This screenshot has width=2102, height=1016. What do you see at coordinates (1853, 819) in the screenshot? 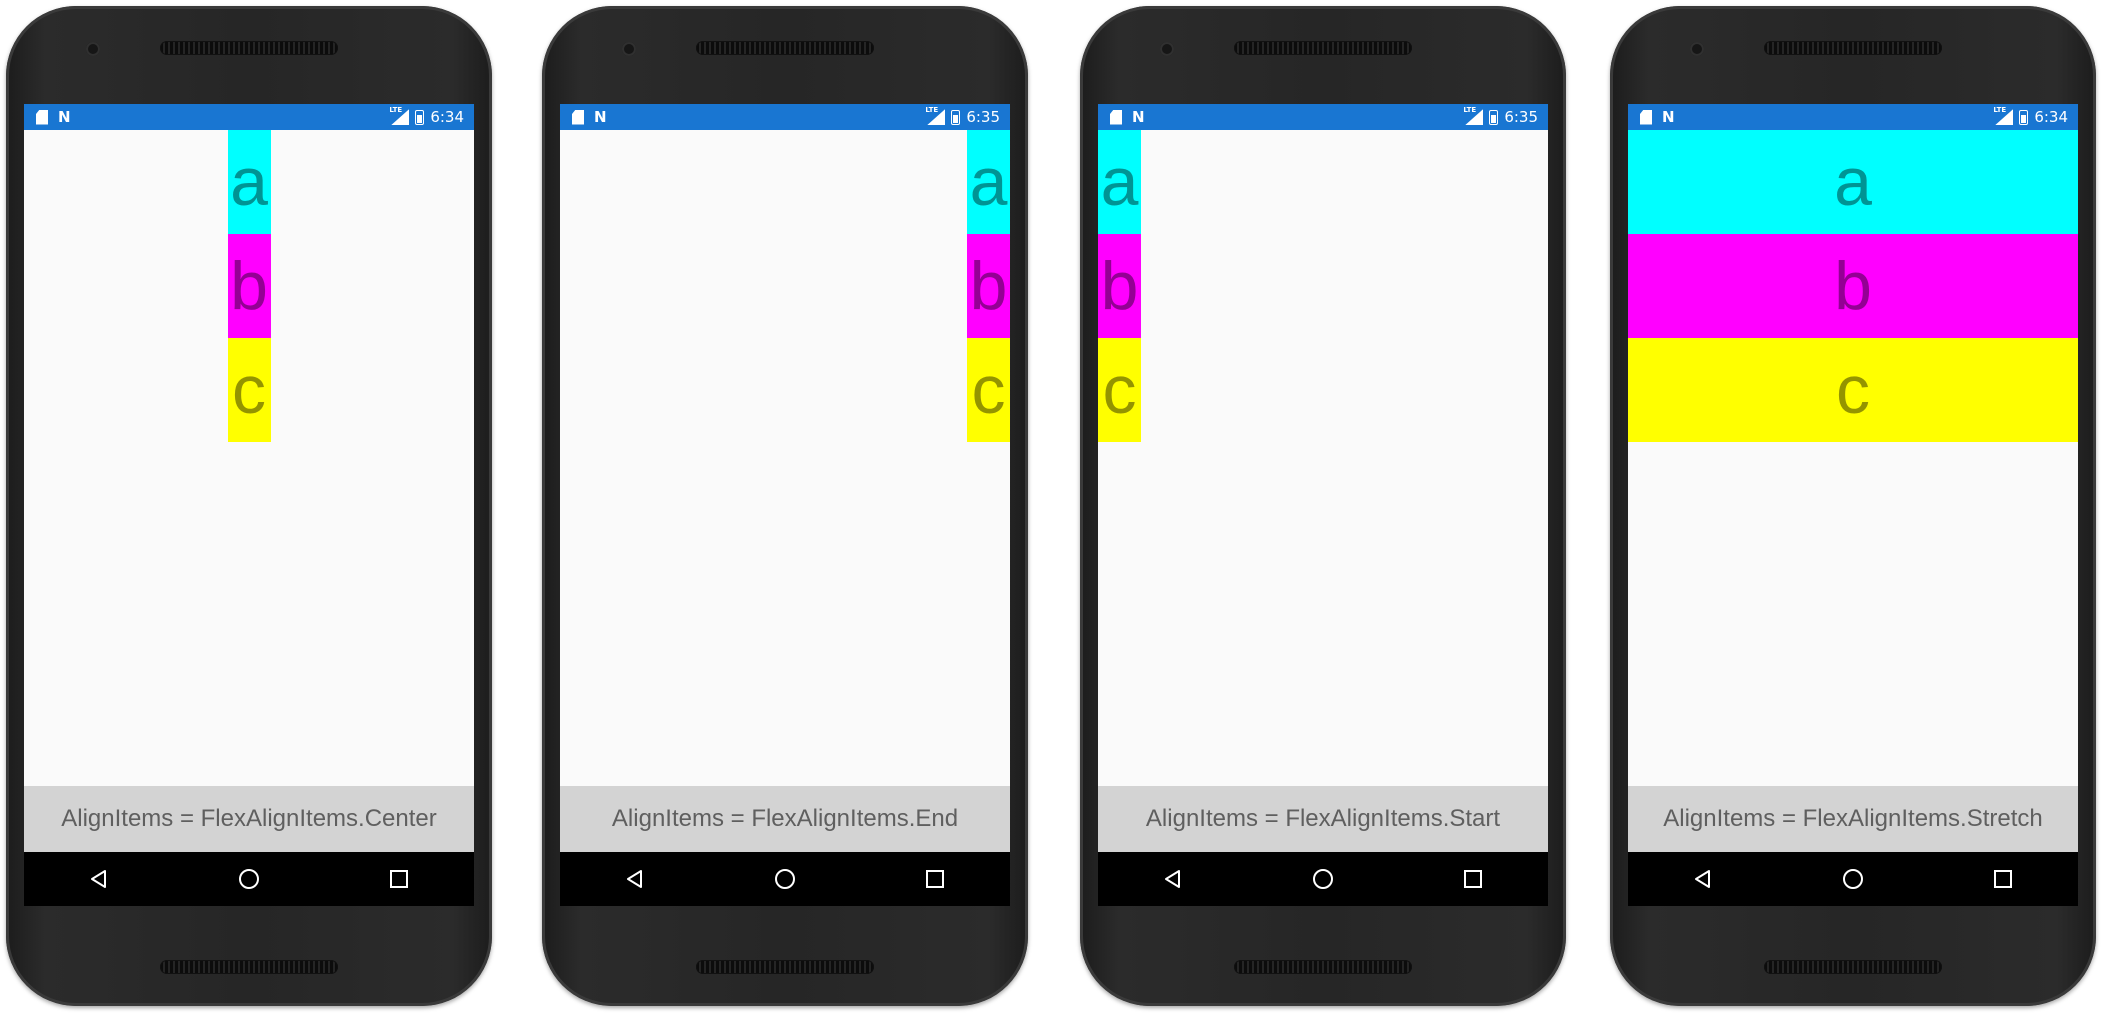
I see `align-items-label: AlignItems = FlexAlignItems.Stretch` at bounding box center [1853, 819].